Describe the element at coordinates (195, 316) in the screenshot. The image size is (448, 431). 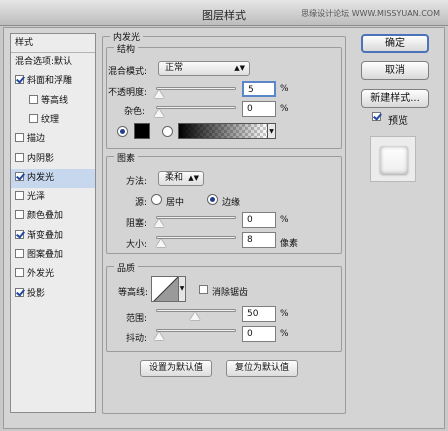
I see `range-slider-thumb` at that location.